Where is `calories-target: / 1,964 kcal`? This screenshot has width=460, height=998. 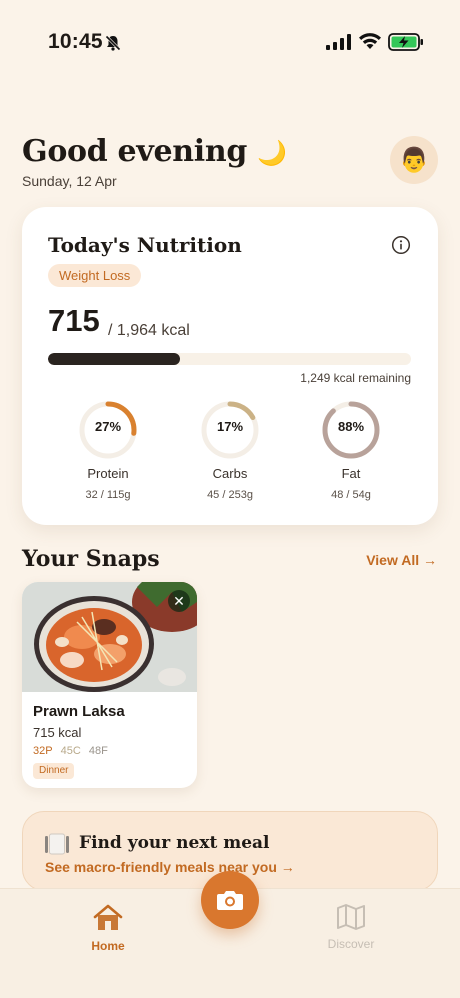
calories-target: / 1,964 kcal is located at coordinates (149, 330).